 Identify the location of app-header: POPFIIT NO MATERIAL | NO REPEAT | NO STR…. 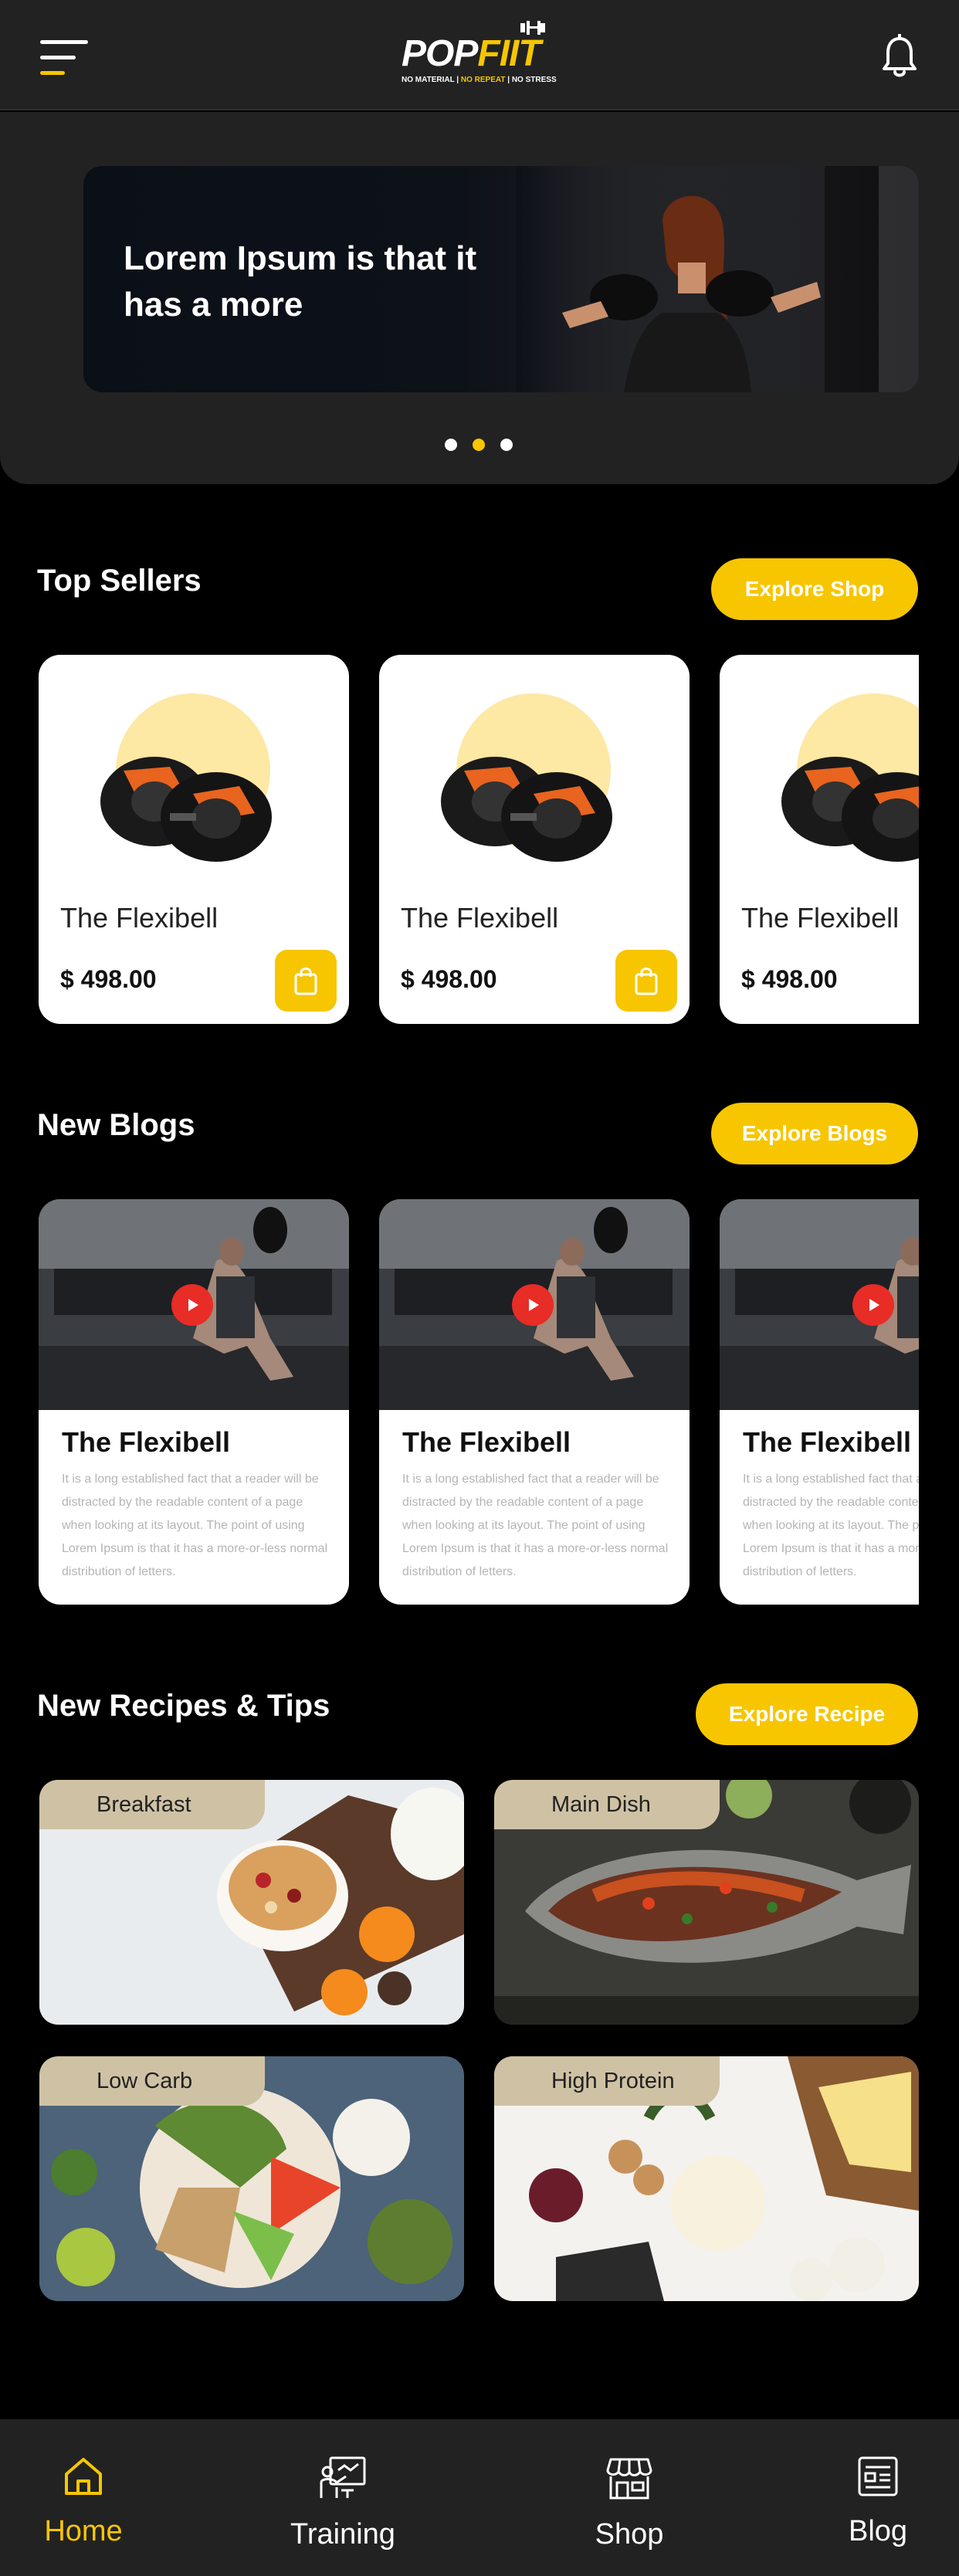
(479, 55).